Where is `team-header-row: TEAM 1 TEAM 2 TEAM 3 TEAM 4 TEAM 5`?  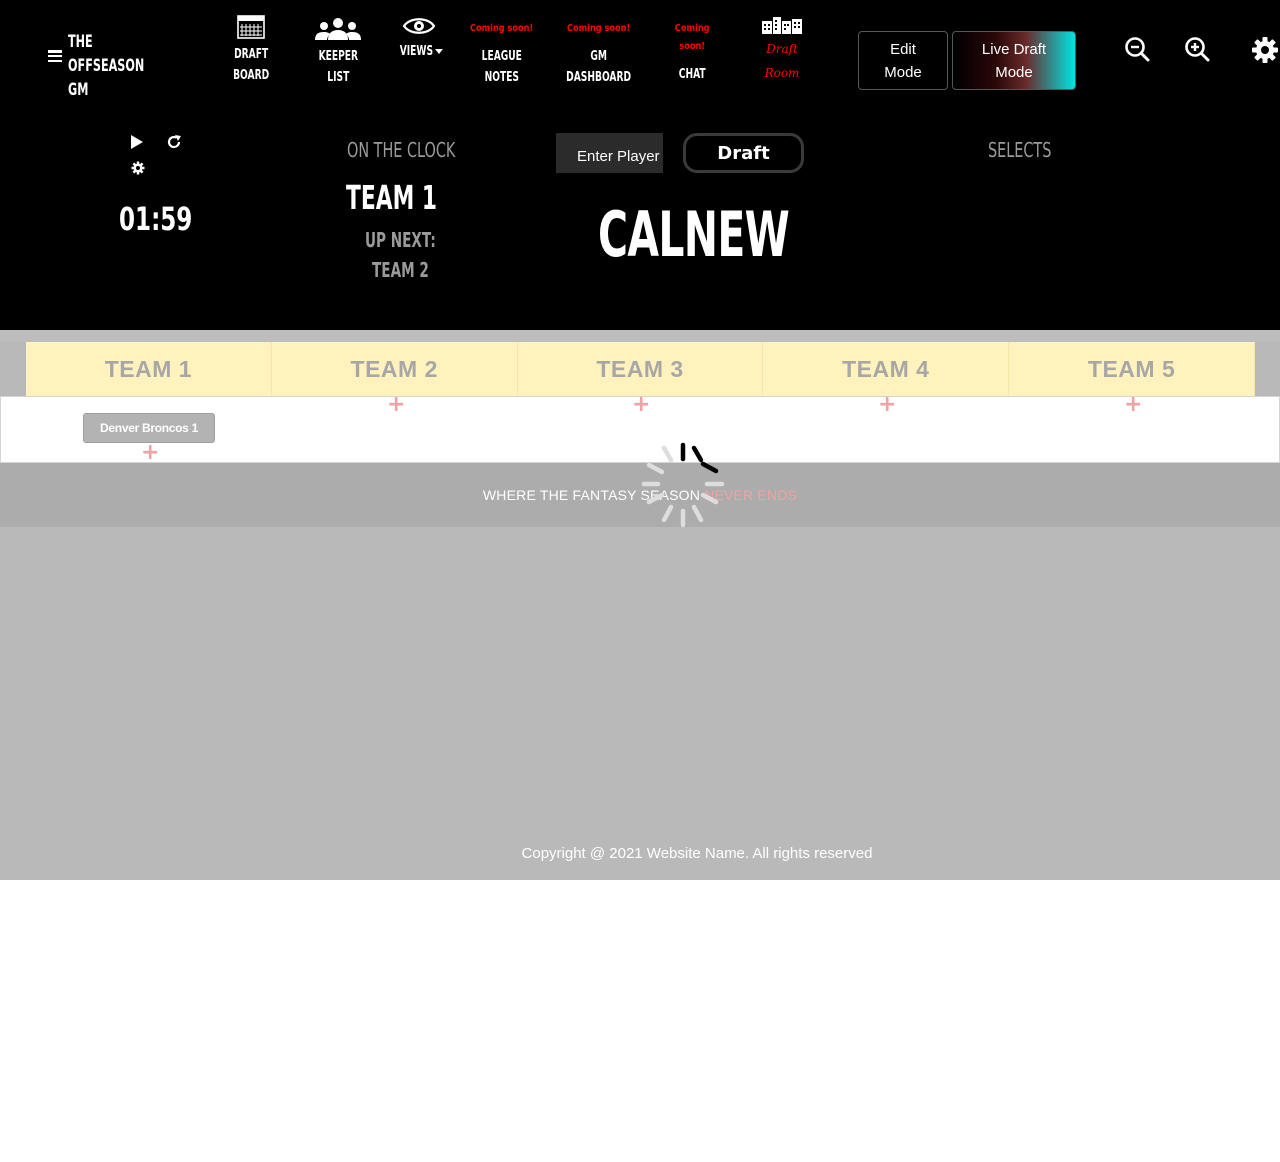 team-header-row: TEAM 1 TEAM 2 TEAM 3 TEAM 4 TEAM 5 is located at coordinates (640, 369).